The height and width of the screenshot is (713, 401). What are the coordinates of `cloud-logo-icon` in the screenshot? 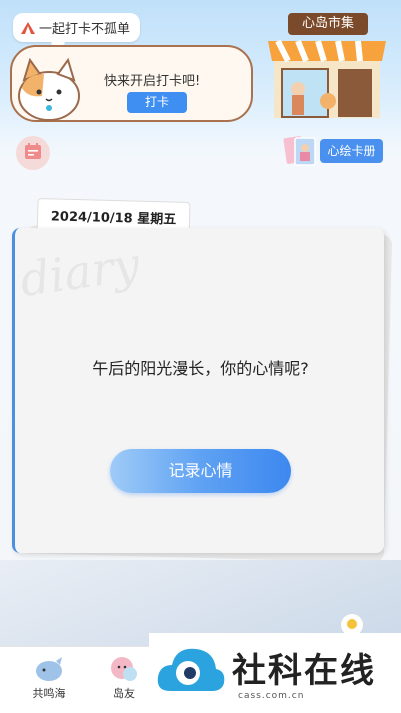 It's located at (191, 669).